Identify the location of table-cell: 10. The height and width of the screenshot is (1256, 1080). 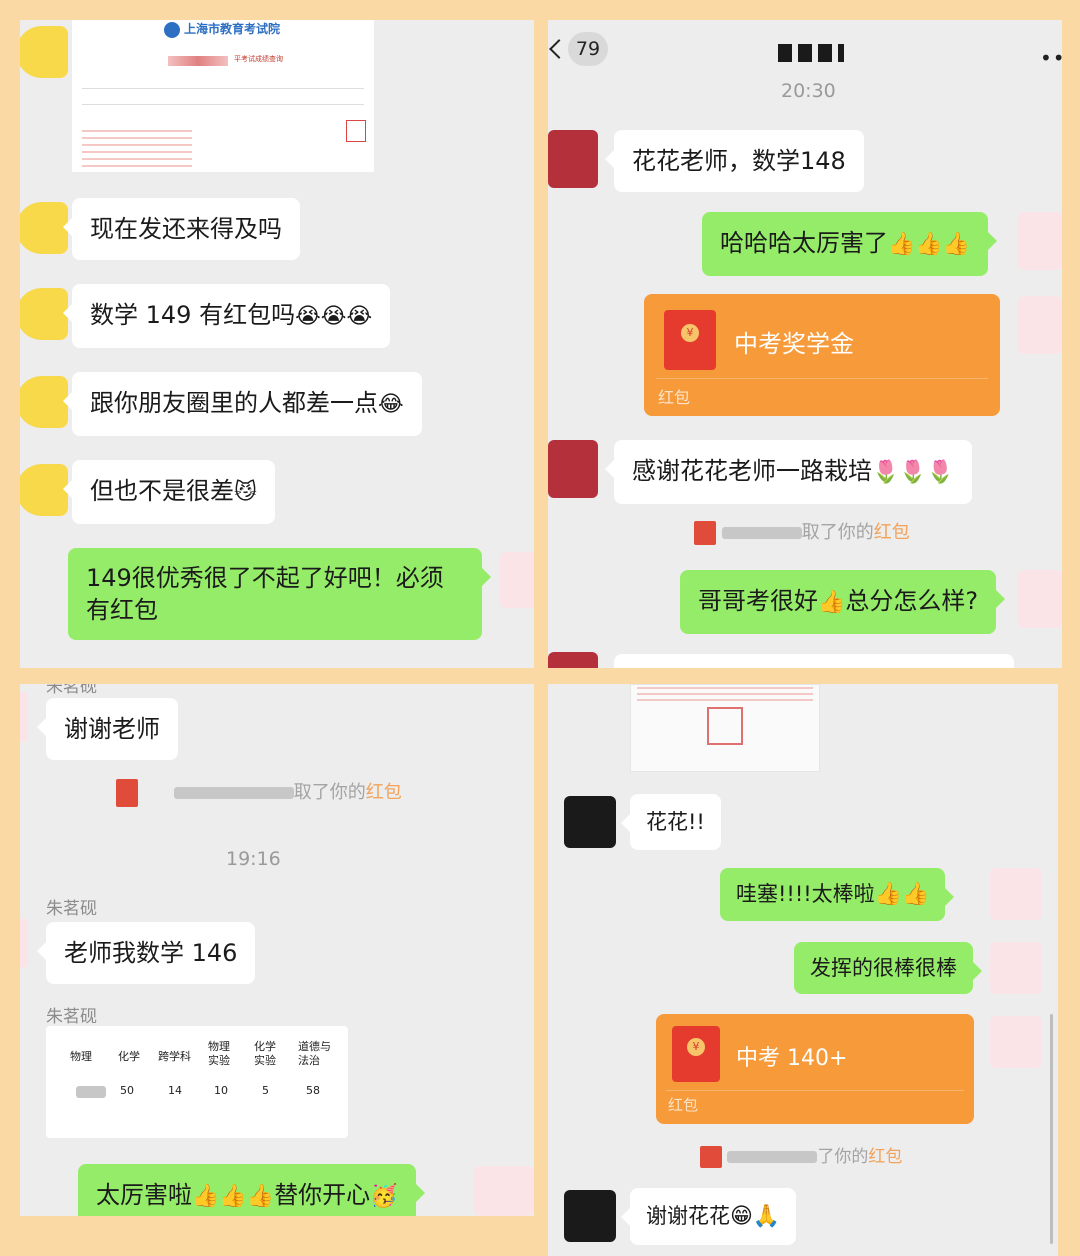
(221, 1090).